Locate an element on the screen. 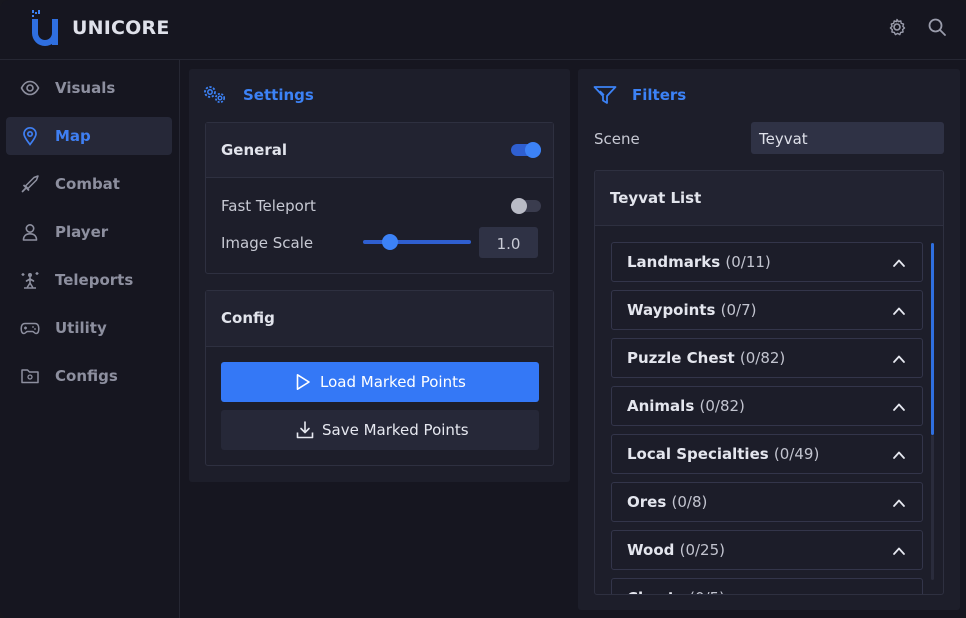 This screenshot has width=966, height=618. filter-category-row: Local Specialties (0/49) is located at coordinates (767, 454).